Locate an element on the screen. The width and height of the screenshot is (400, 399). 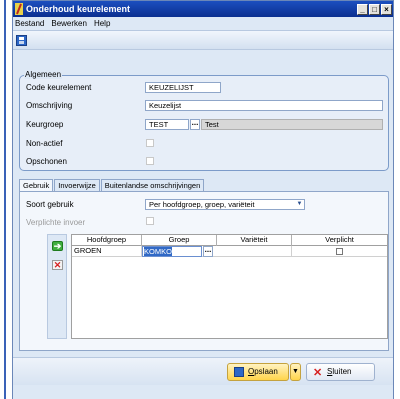
close-icon: ✕ is located at coordinates (318, 373).